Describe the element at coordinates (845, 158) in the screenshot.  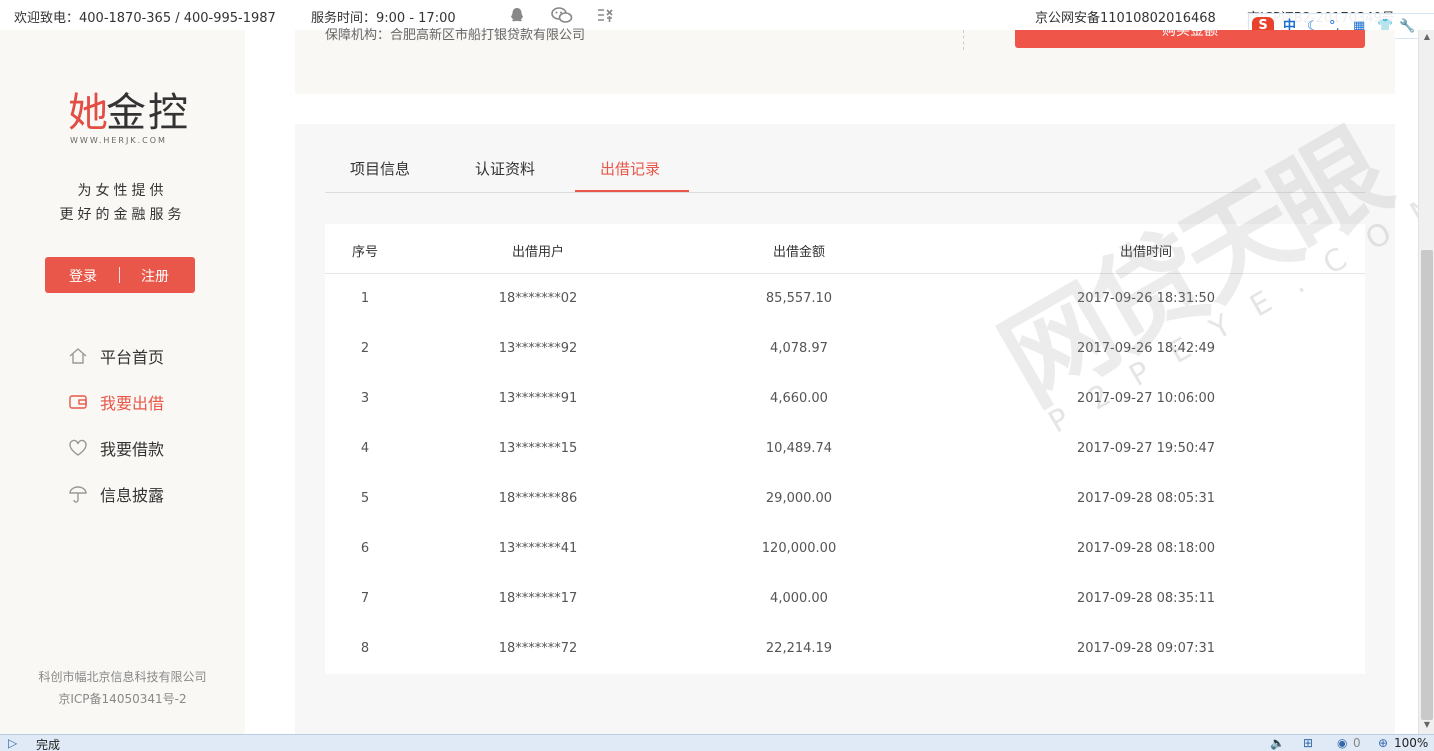
I see `tab-bar: 项目信息 认证资料 出借记录` at that location.